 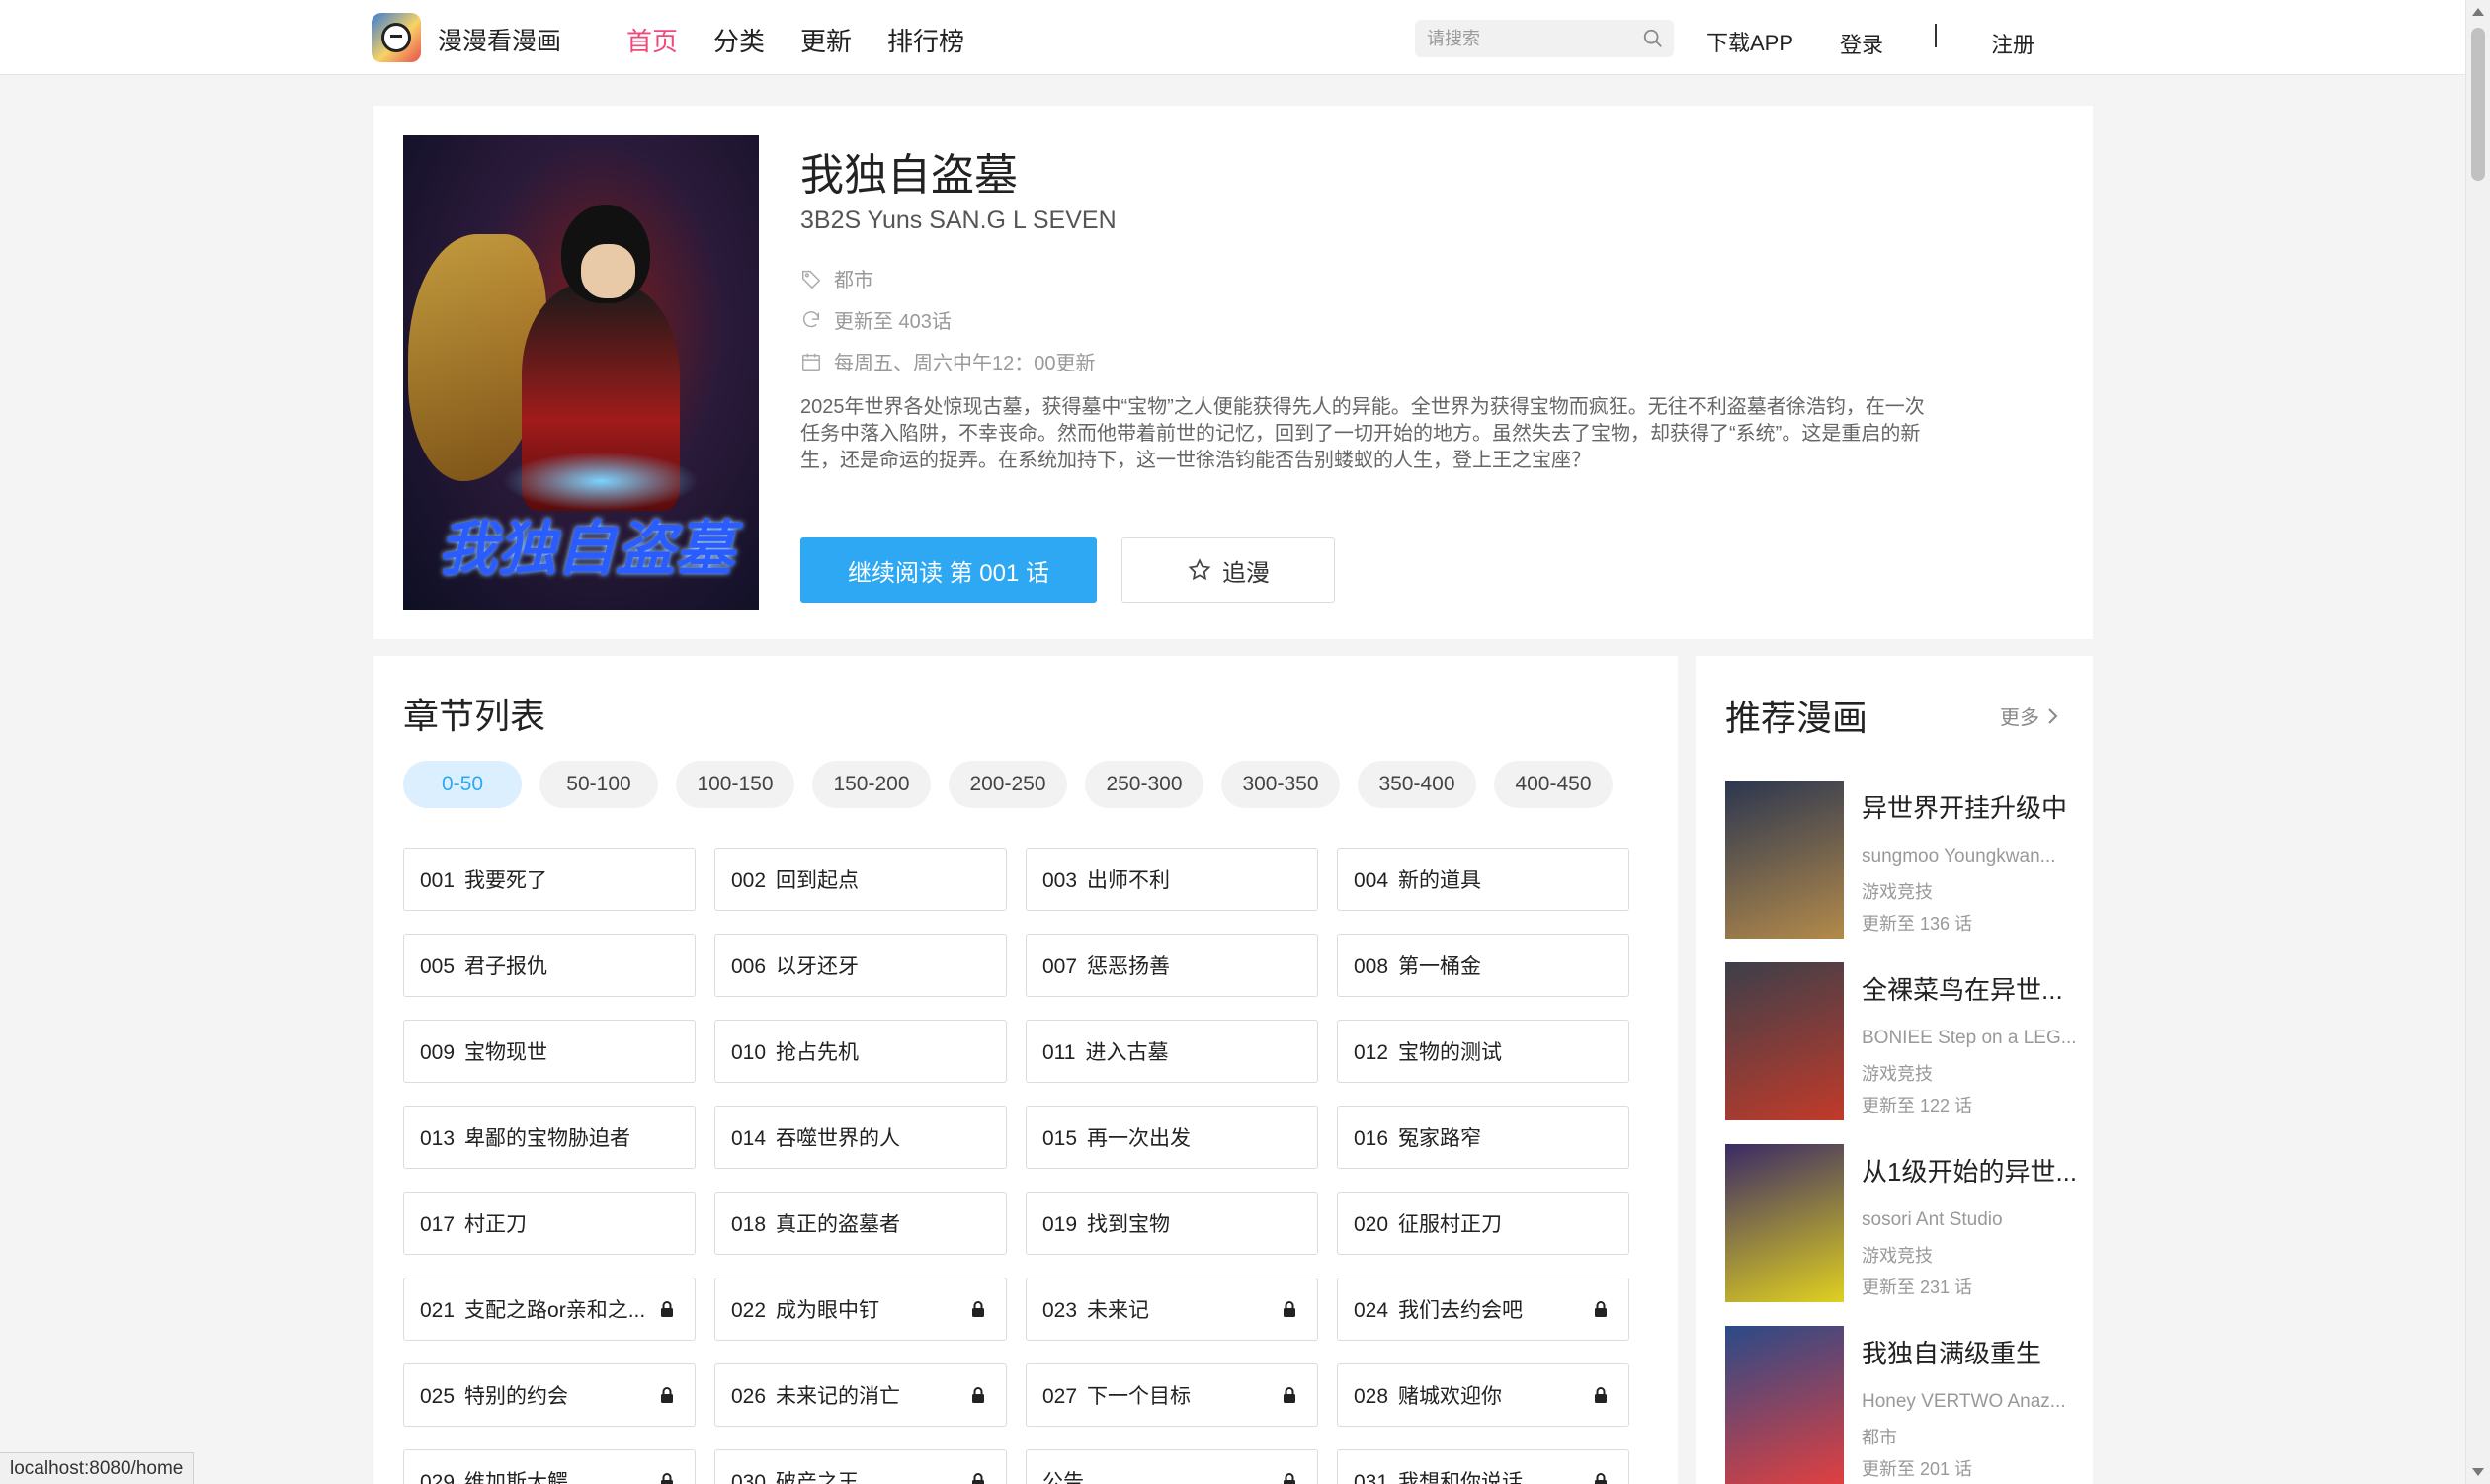 What do you see at coordinates (438, 966) in the screenshot?
I see `chapter-number: 005` at bounding box center [438, 966].